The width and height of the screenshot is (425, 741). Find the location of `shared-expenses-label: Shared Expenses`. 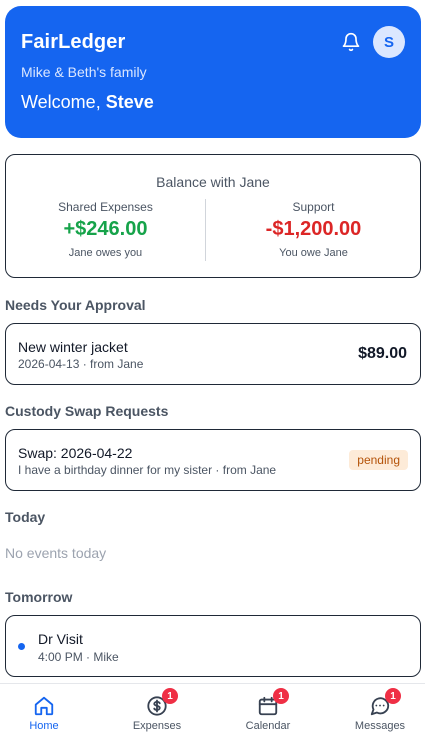

shared-expenses-label: Shared Expenses is located at coordinates (105, 207).